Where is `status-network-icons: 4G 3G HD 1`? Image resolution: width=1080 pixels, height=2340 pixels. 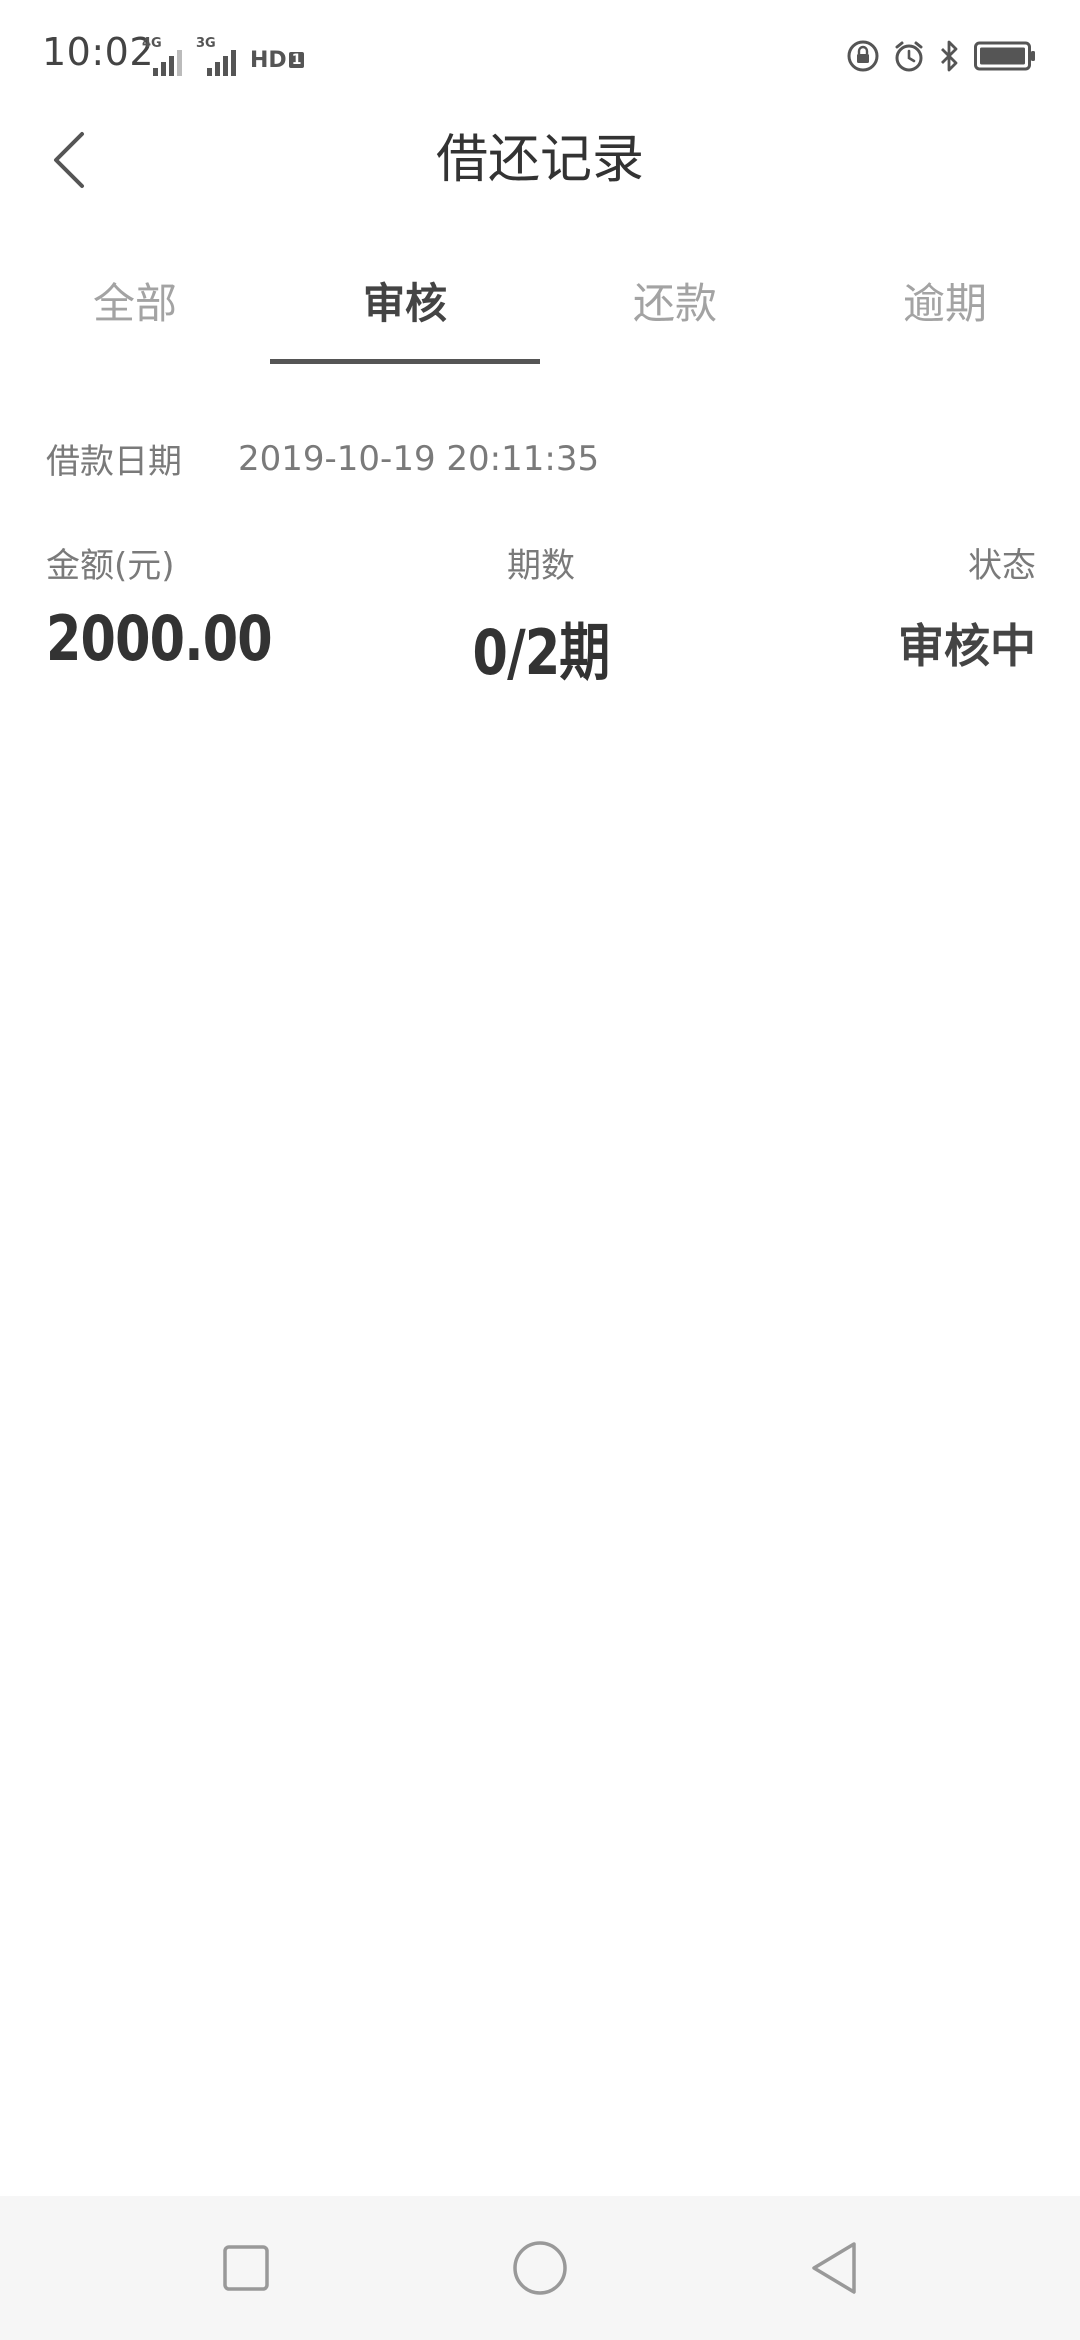
status-network-icons: 4G 3G HD 1 is located at coordinates (223, 56).